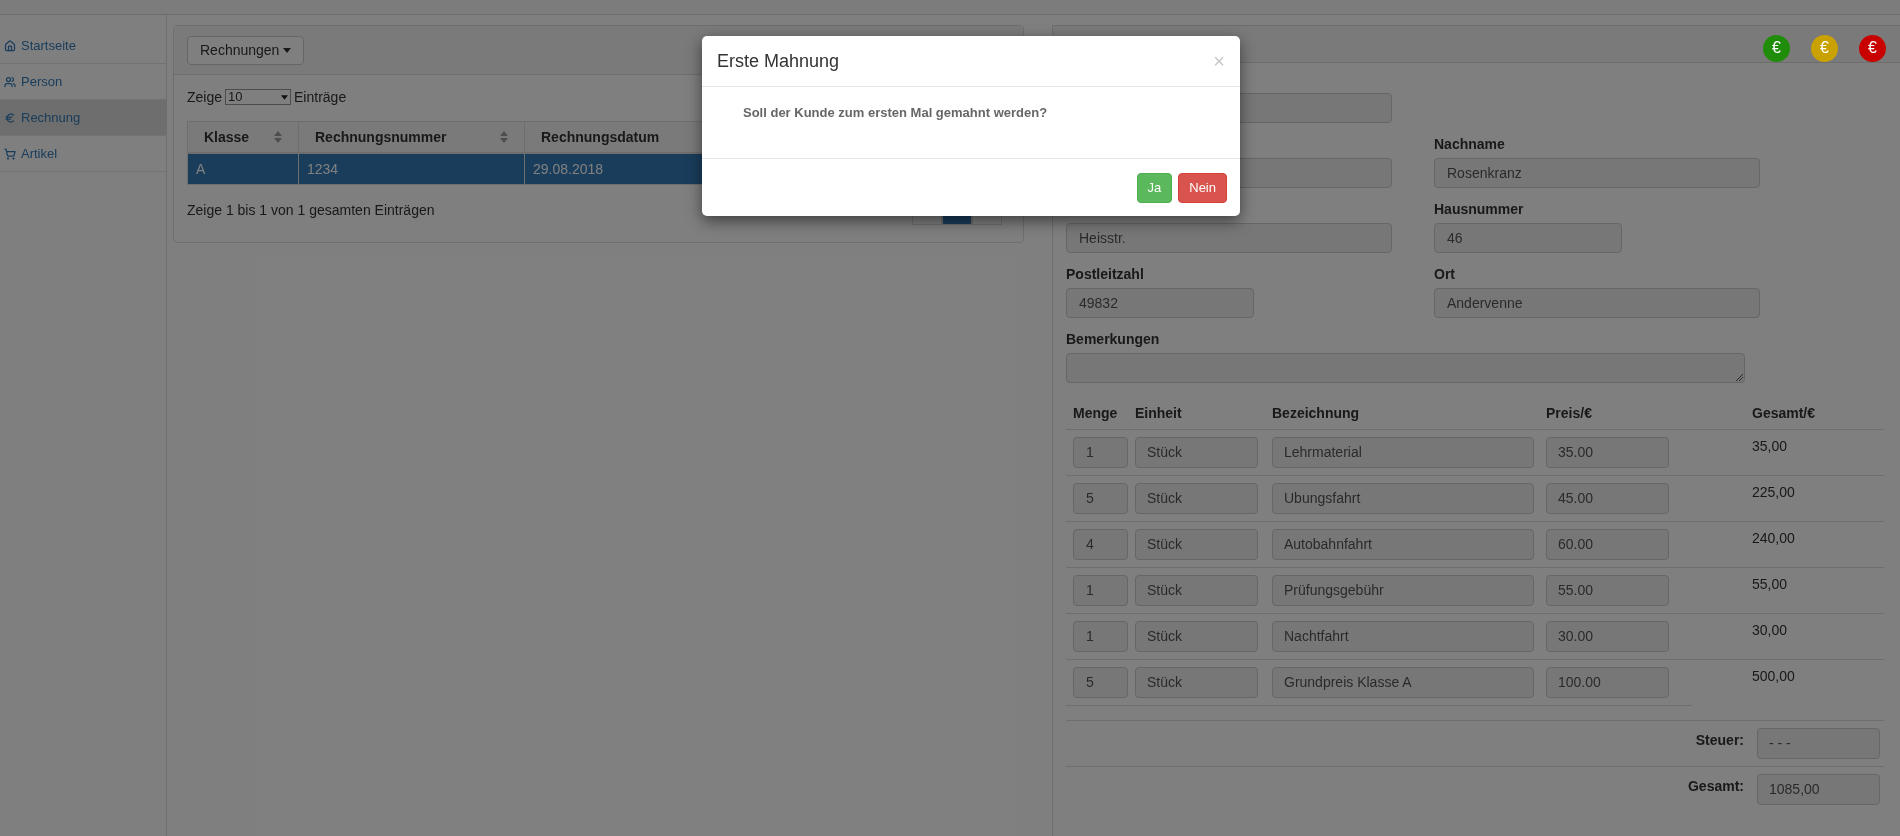 This screenshot has width=1900, height=836. Describe the element at coordinates (778, 61) in the screenshot. I see `modal-title: Erste Mahnung` at that location.